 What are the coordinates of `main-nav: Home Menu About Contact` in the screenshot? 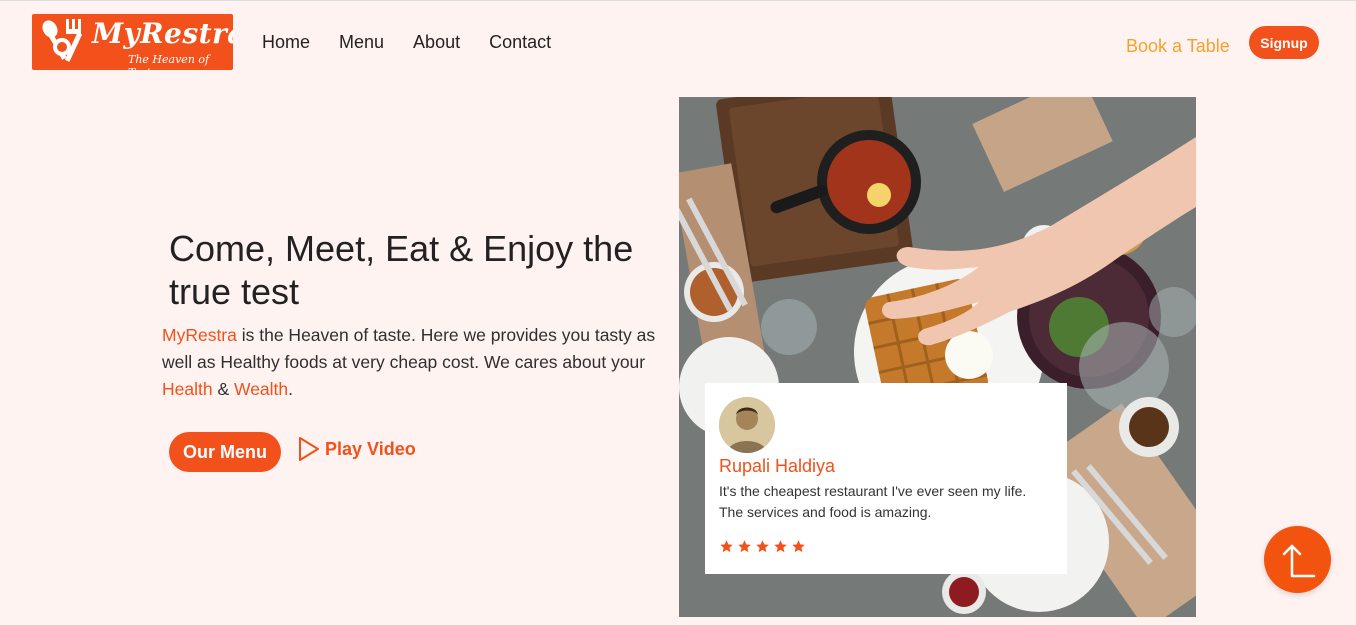 It's located at (406, 42).